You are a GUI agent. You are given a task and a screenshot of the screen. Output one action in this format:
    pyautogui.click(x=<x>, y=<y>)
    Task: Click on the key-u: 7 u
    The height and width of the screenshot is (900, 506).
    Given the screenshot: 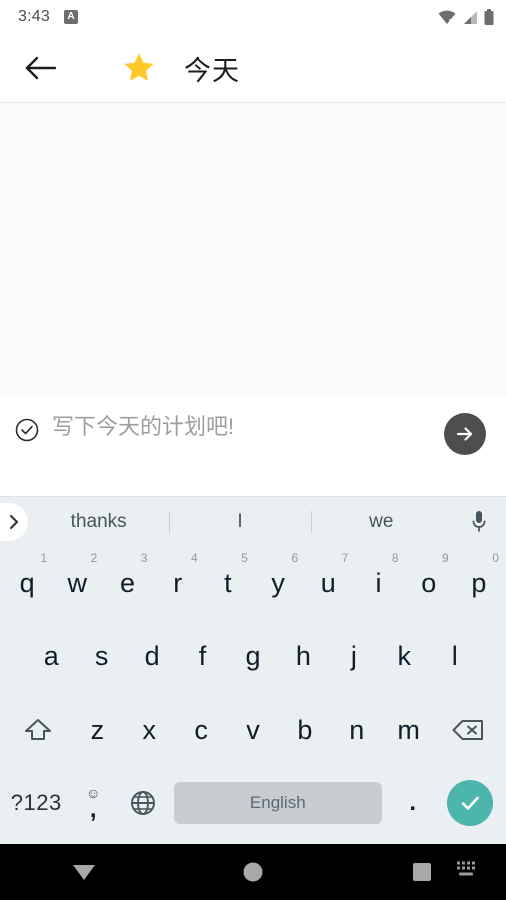 What is the action you would take?
    pyautogui.click(x=328, y=583)
    